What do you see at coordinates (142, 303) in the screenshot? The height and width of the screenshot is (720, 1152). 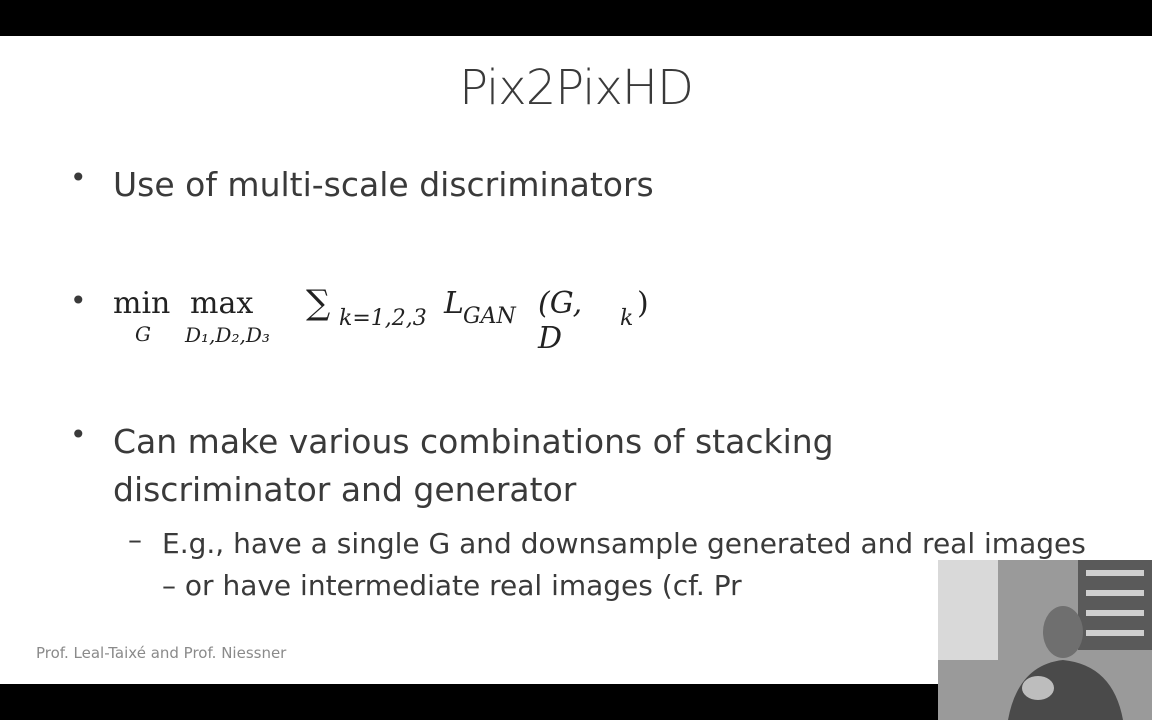 I see `formula-min: min` at bounding box center [142, 303].